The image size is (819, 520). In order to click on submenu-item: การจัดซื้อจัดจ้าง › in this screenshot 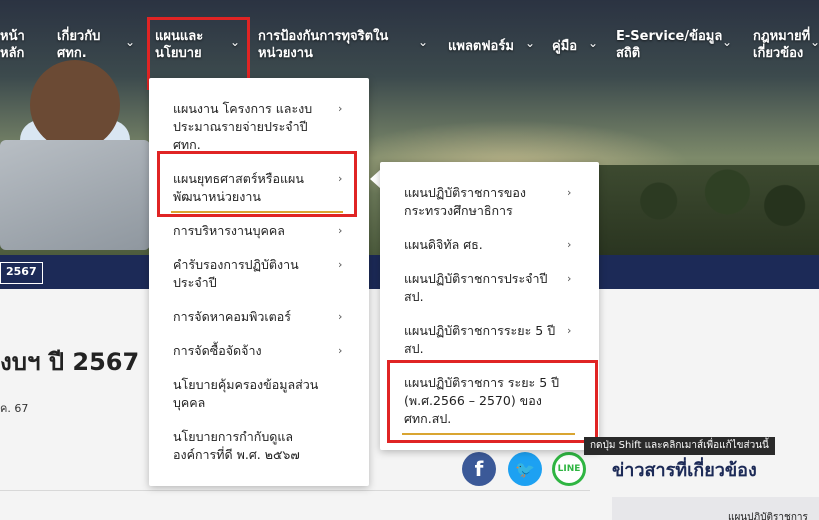, I will do `click(257, 351)`.